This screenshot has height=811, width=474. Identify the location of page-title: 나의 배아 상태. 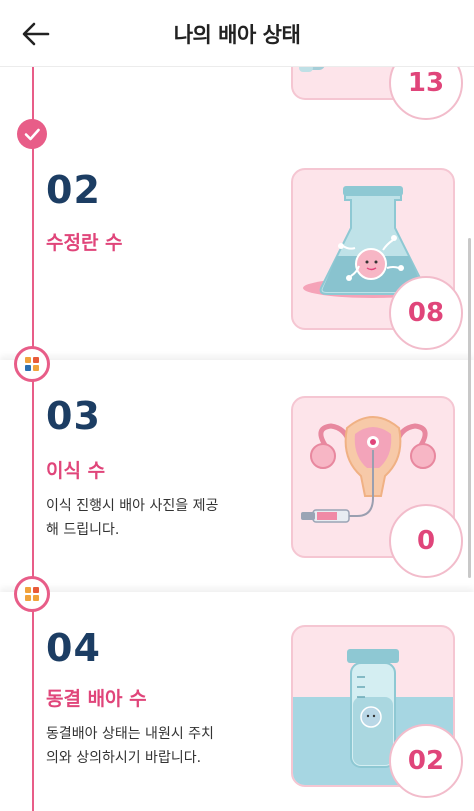
(237, 35).